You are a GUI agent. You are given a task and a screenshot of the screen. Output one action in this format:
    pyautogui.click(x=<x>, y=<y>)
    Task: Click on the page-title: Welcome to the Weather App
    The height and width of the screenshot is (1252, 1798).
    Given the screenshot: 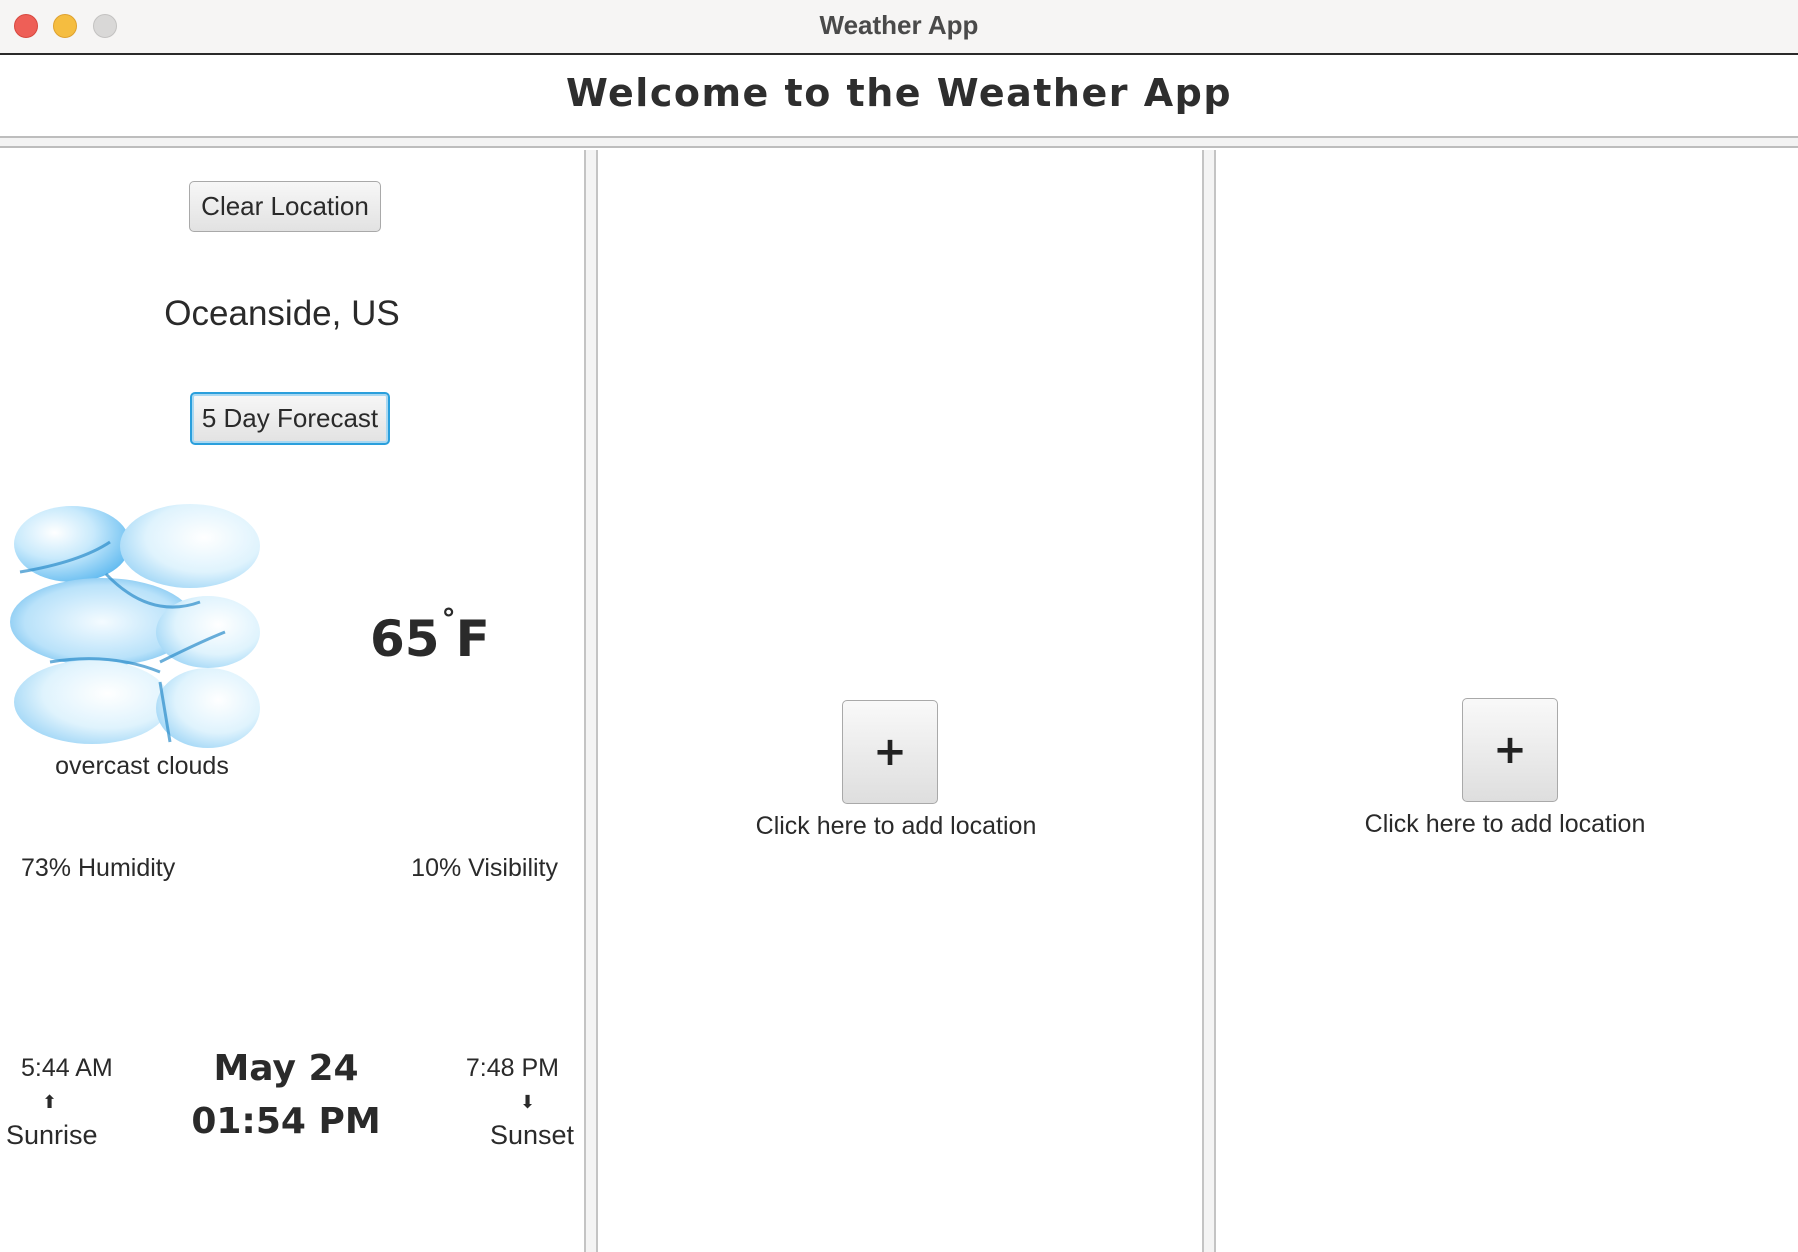 What is the action you would take?
    pyautogui.click(x=899, y=93)
    